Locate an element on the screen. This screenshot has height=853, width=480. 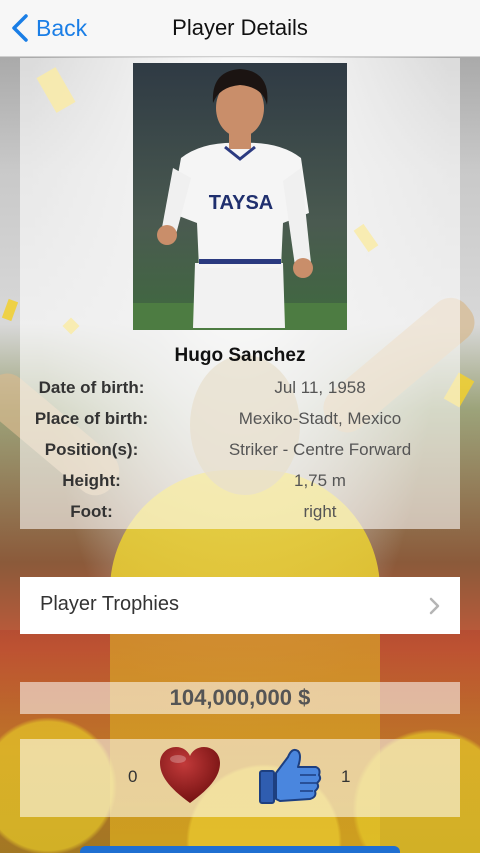
detail-row-place-of-birth: Place of birth: Mexiko-Stadt, Mexico is located at coordinates (240, 423).